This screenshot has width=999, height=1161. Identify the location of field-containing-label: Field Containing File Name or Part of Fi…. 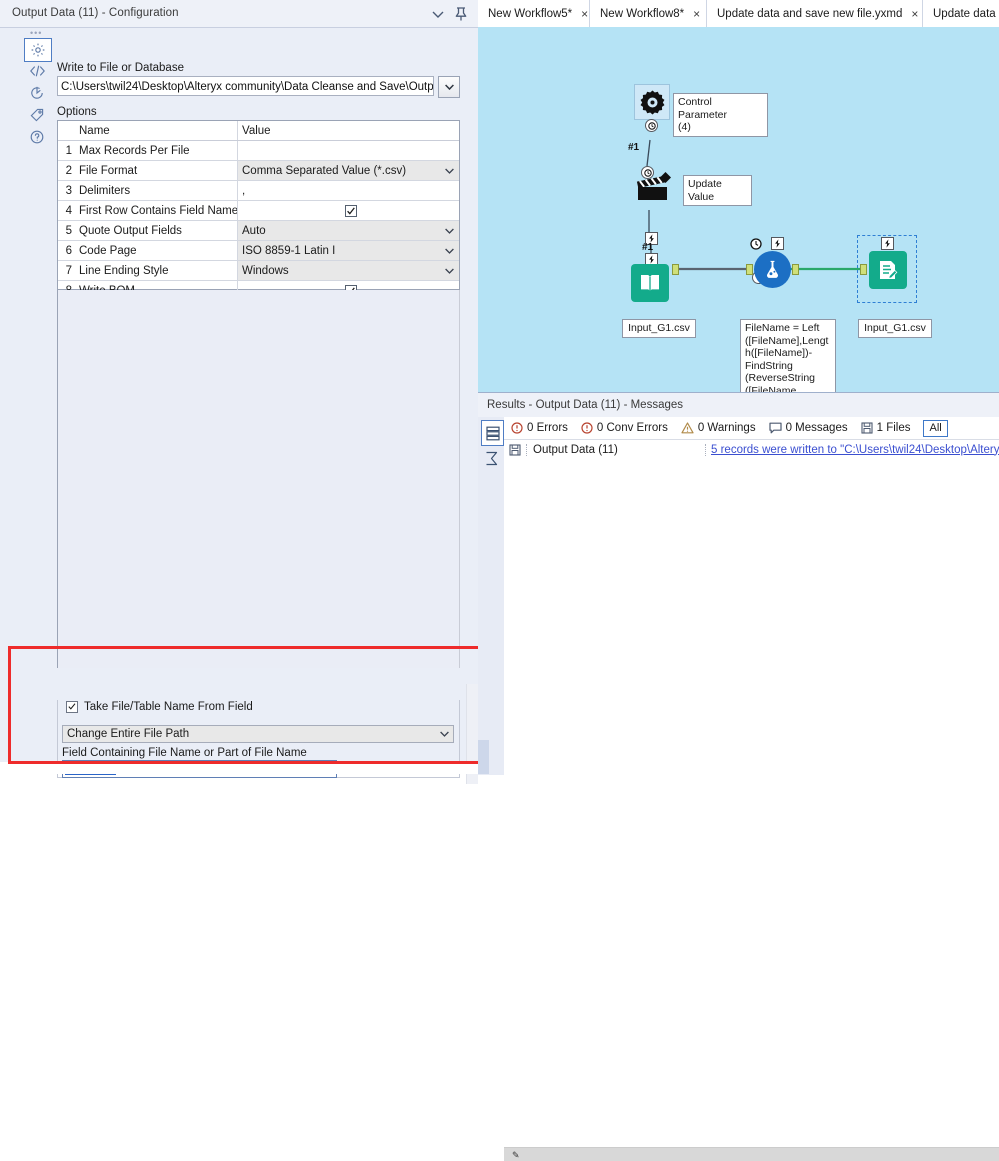
(184, 753).